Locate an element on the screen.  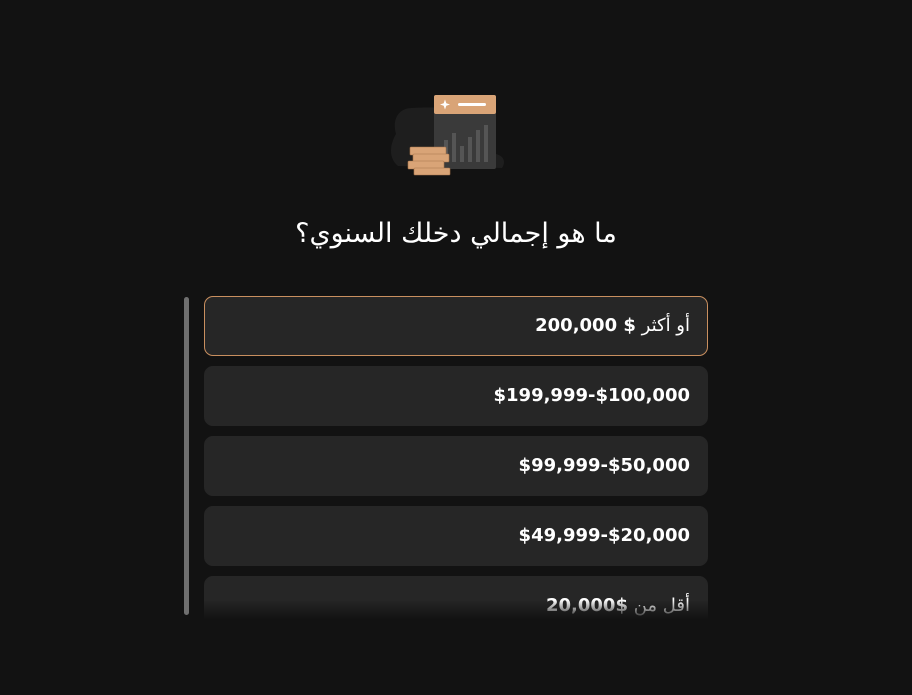
option-prefix: أقل من is located at coordinates (658, 605).